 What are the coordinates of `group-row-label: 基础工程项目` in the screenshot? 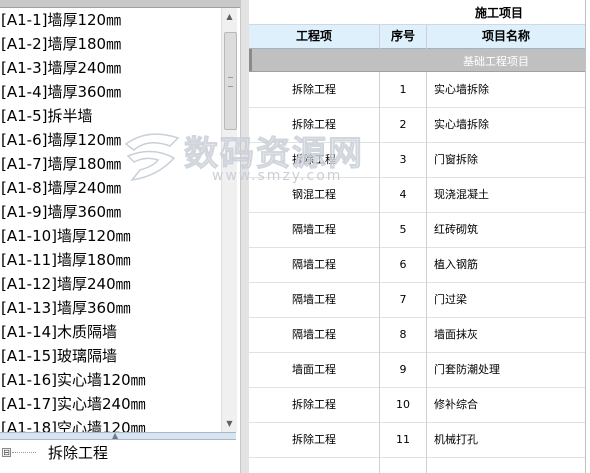 It's located at (496, 61).